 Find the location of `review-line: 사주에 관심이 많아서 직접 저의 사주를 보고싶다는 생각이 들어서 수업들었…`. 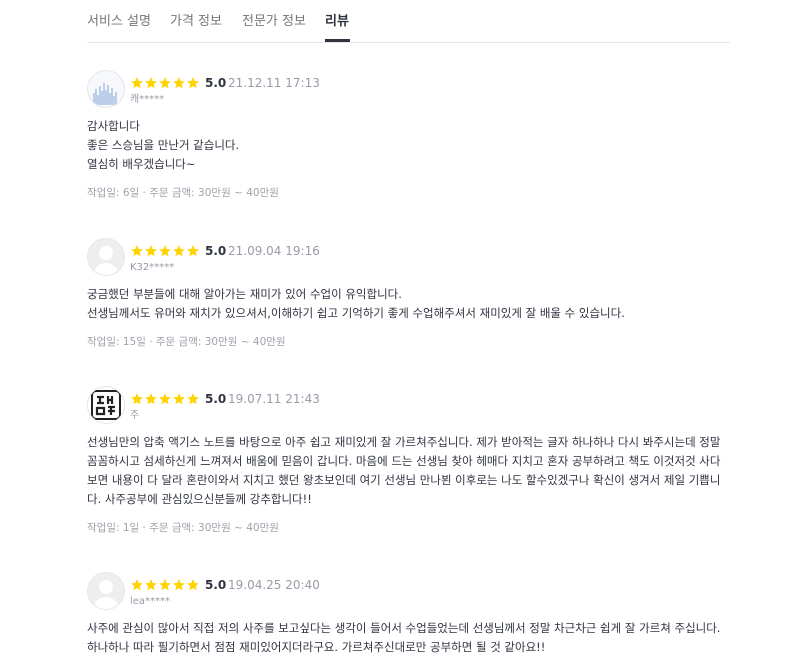

review-line: 사주에 관심이 많아서 직접 저의 사주를 보고싶다는 생각이 들어서 수업들었… is located at coordinates (404, 628).